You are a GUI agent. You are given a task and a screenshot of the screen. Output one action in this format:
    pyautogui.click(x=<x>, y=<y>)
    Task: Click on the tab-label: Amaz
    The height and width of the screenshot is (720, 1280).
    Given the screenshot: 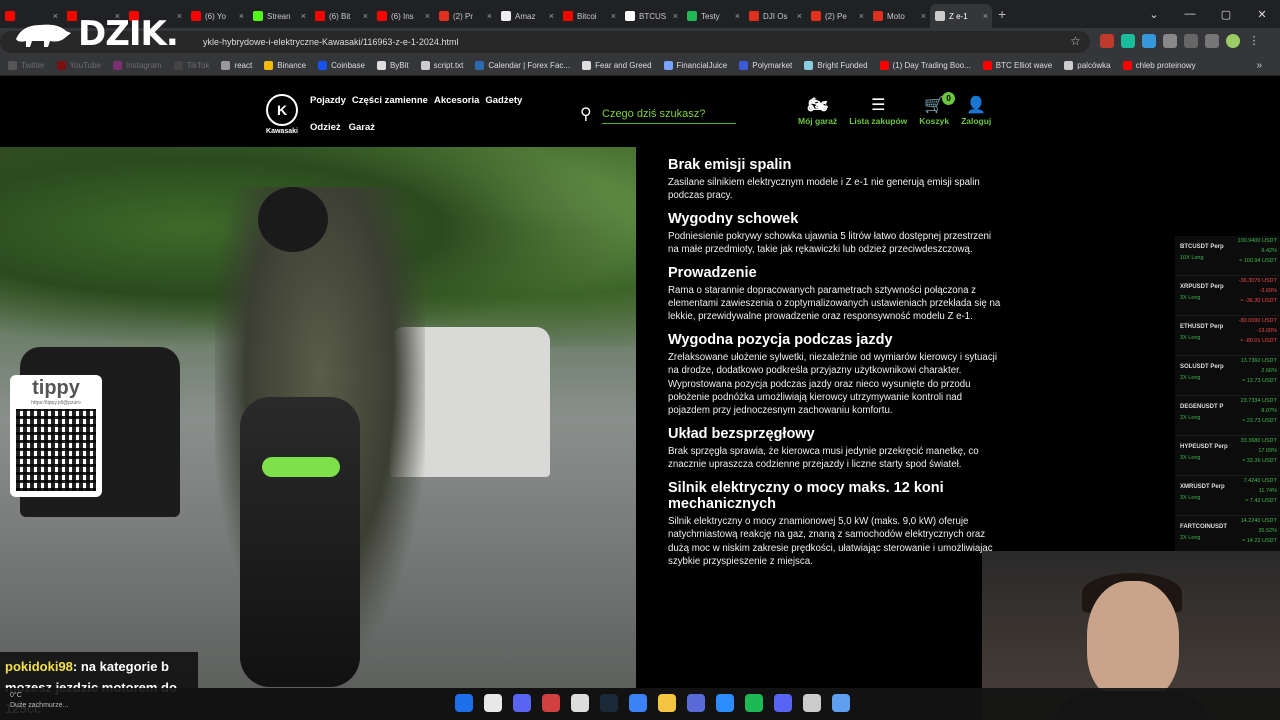 What is the action you would take?
    pyautogui.click(x=525, y=16)
    